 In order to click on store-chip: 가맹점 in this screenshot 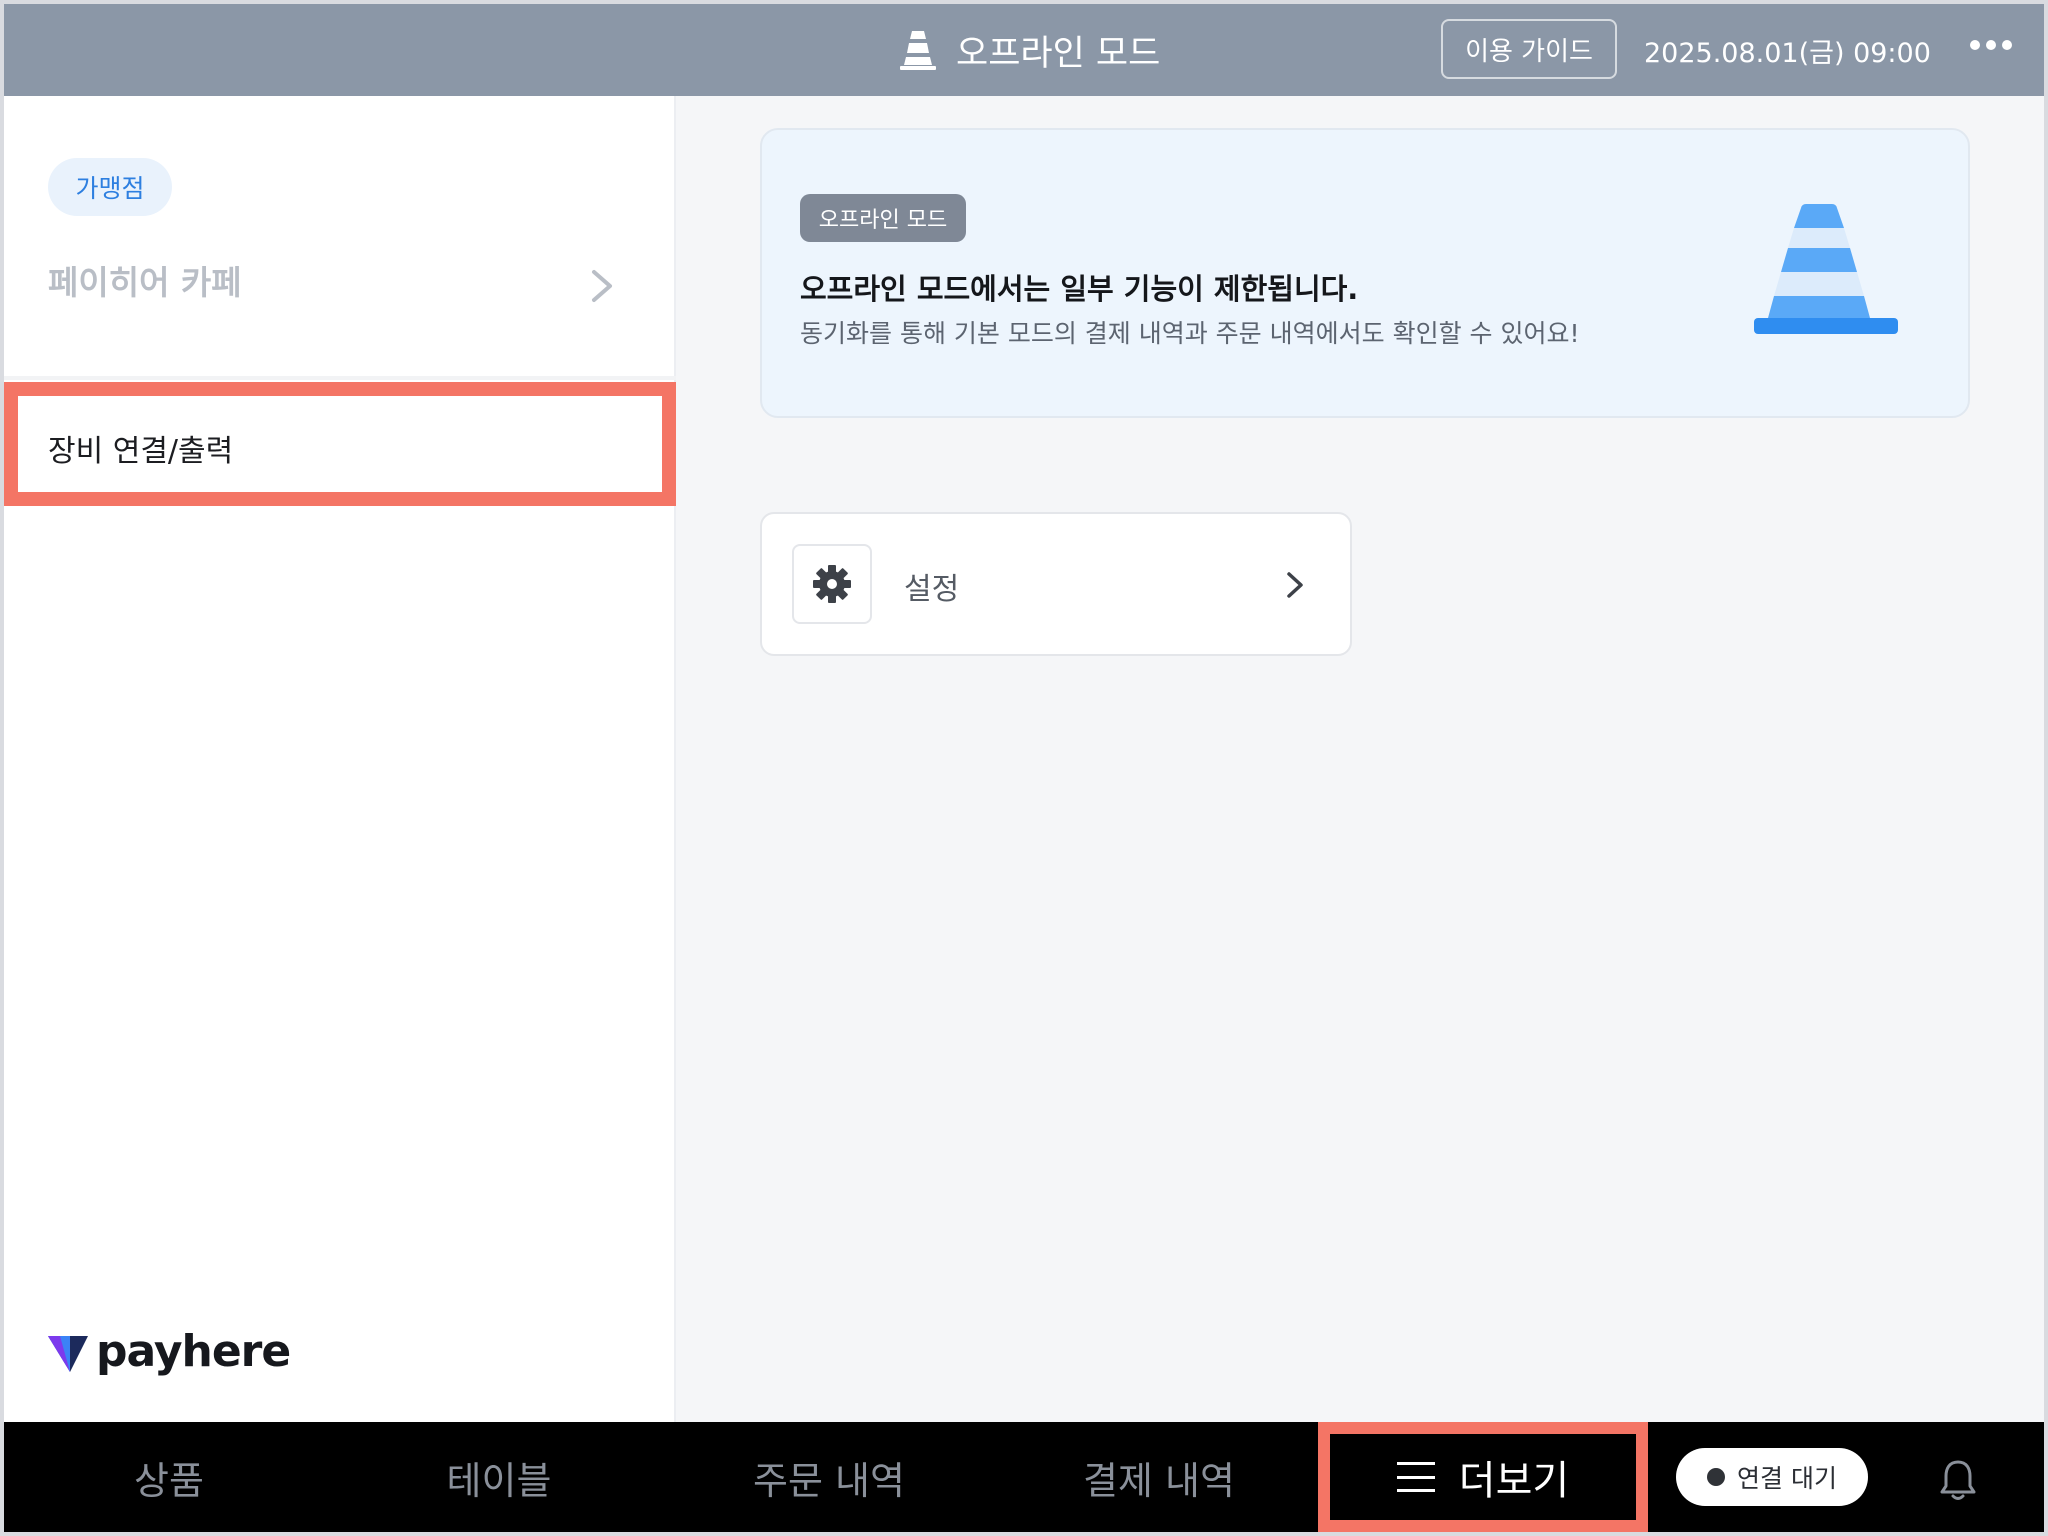, I will do `click(110, 187)`.